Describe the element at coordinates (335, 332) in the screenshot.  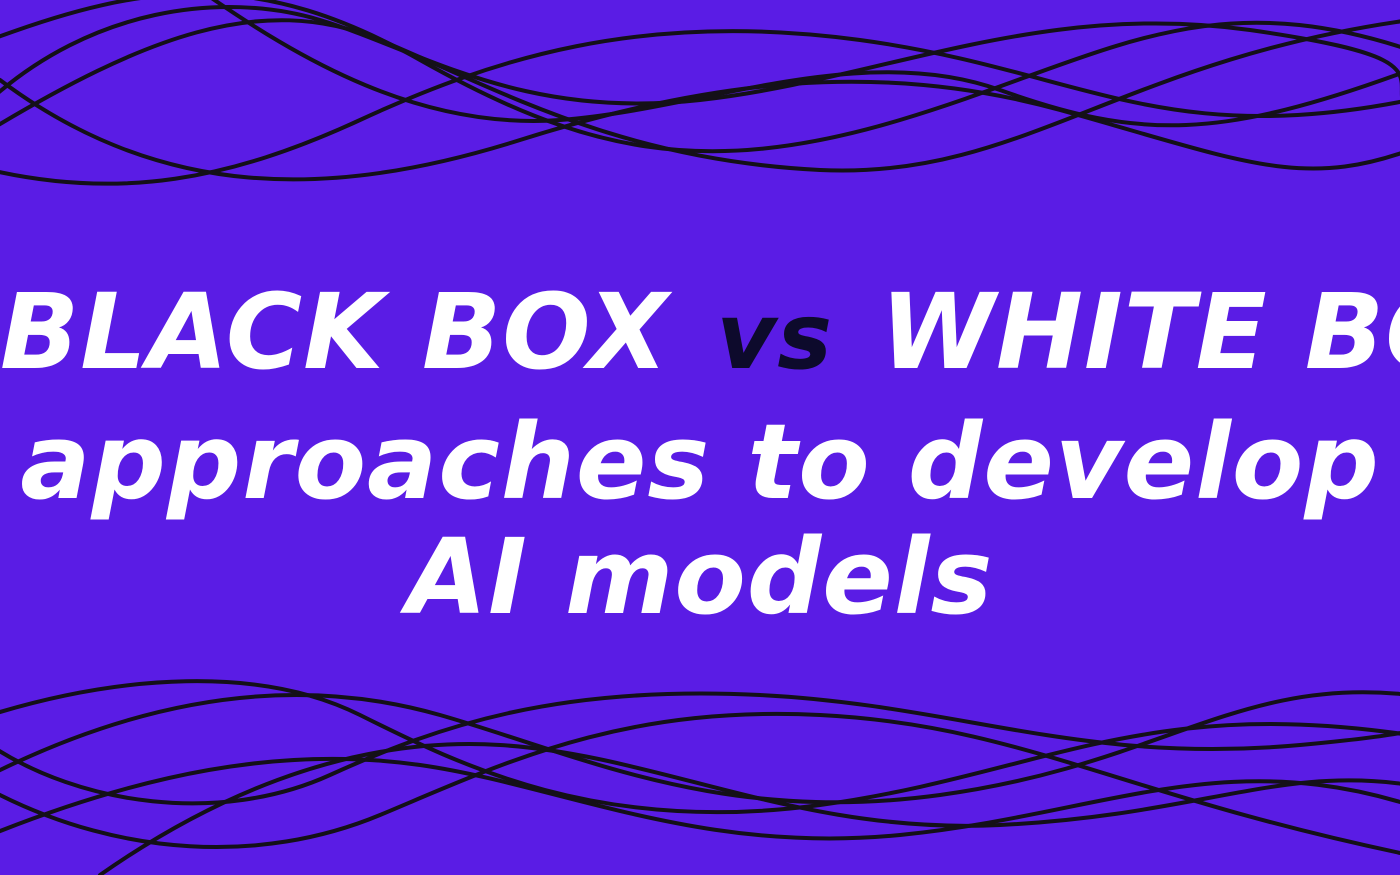
I see `headline-black-box: BLACK BOX` at that location.